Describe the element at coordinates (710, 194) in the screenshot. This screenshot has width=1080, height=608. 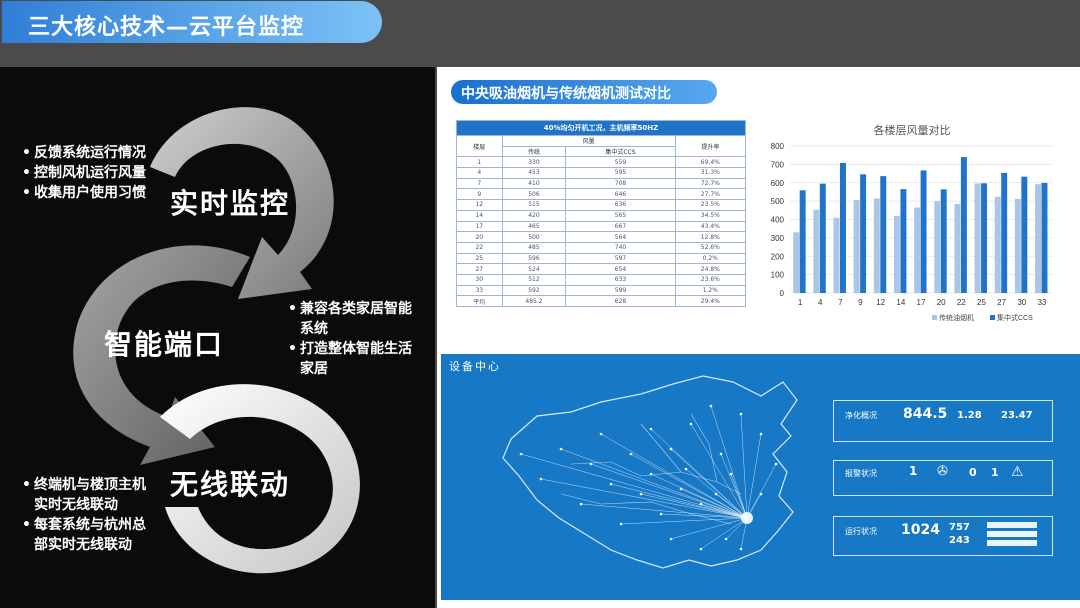
I see `table-cell: 27.7%` at that location.